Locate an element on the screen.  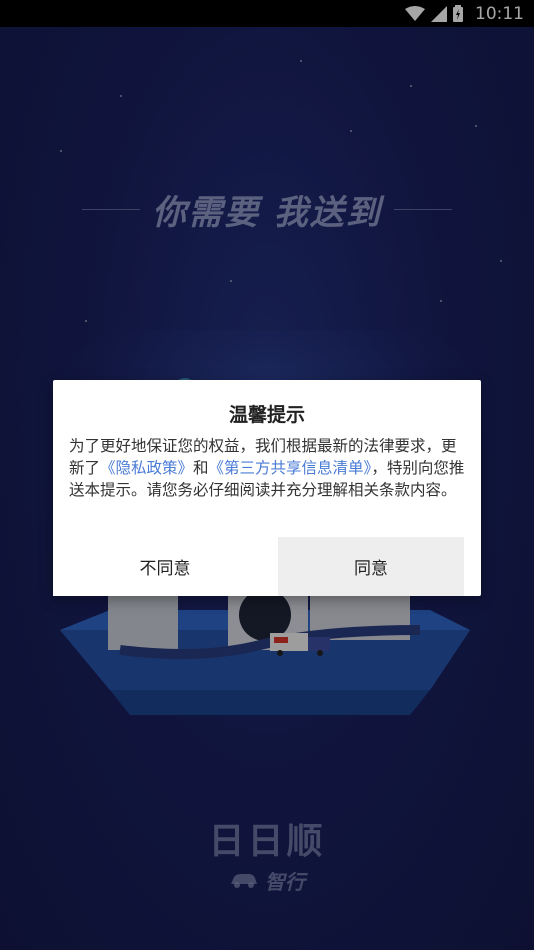
dialog-text-and: 和 is located at coordinates (201, 468).